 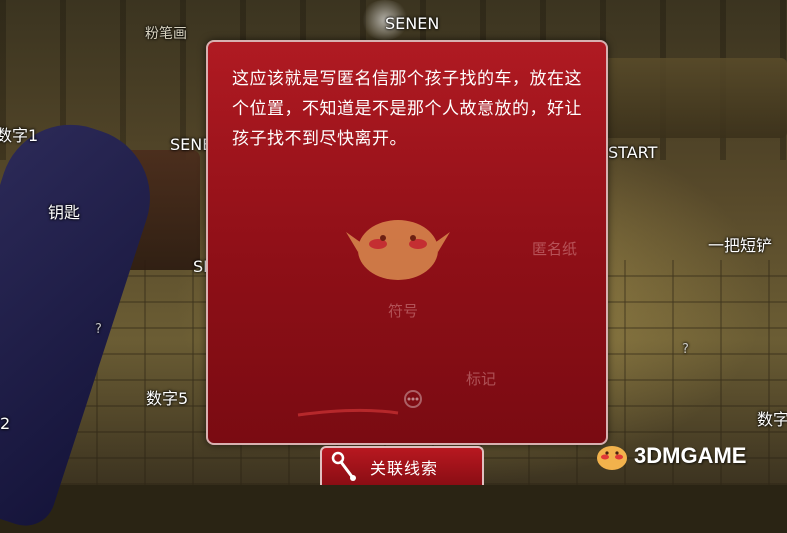 What do you see at coordinates (166, 33) in the screenshot?
I see `clue-label-chalk: 粉笔画` at bounding box center [166, 33].